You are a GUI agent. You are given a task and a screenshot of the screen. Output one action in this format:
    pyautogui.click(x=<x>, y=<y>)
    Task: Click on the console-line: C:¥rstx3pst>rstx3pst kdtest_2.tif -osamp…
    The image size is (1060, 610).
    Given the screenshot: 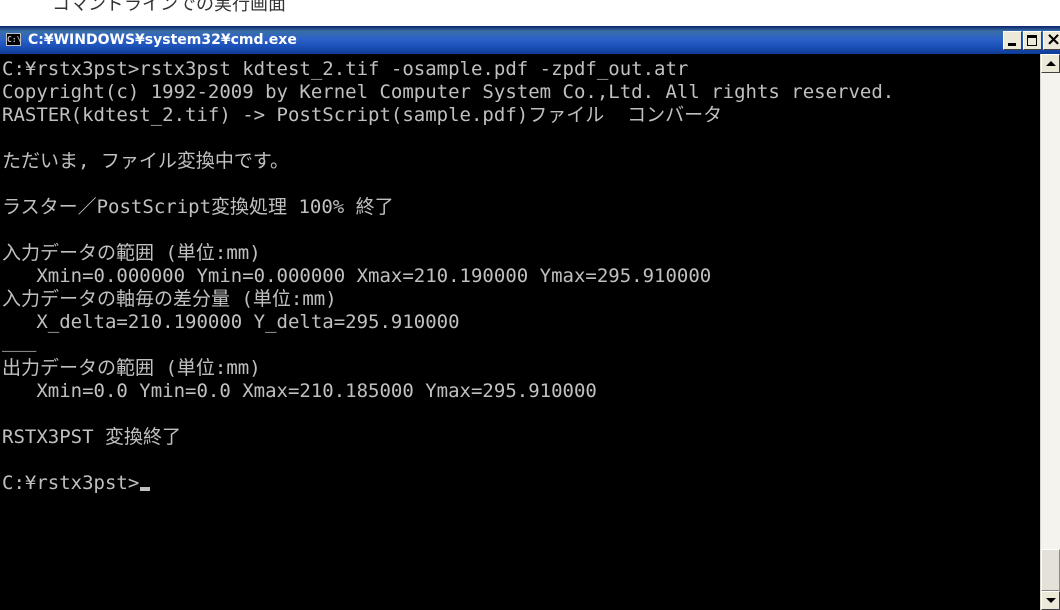 What is the action you would take?
    pyautogui.click(x=345, y=69)
    